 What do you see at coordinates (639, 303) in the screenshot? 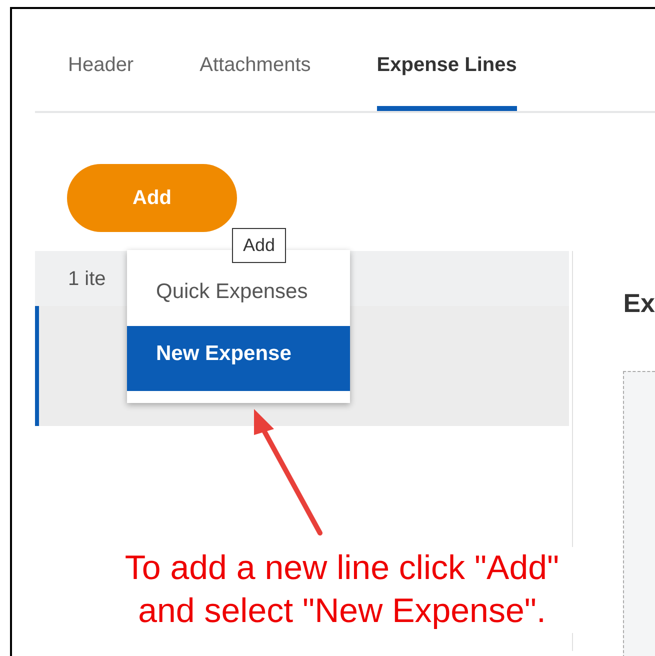
I see `detail-heading: Ex` at bounding box center [639, 303].